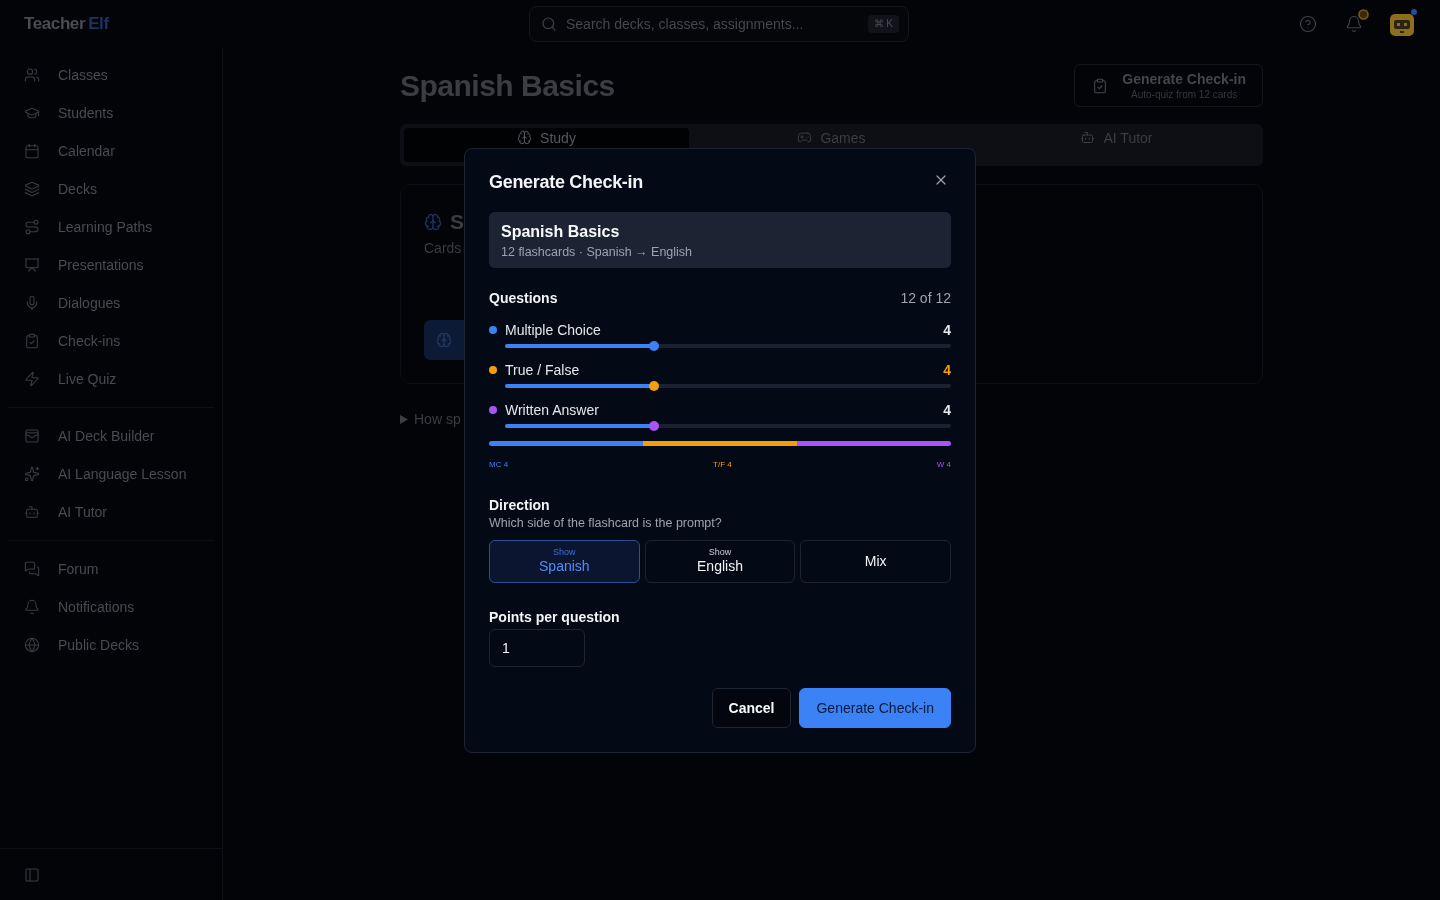  Describe the element at coordinates (111, 227) in the screenshot. I see `sidebar-item: Learning Paths` at that location.